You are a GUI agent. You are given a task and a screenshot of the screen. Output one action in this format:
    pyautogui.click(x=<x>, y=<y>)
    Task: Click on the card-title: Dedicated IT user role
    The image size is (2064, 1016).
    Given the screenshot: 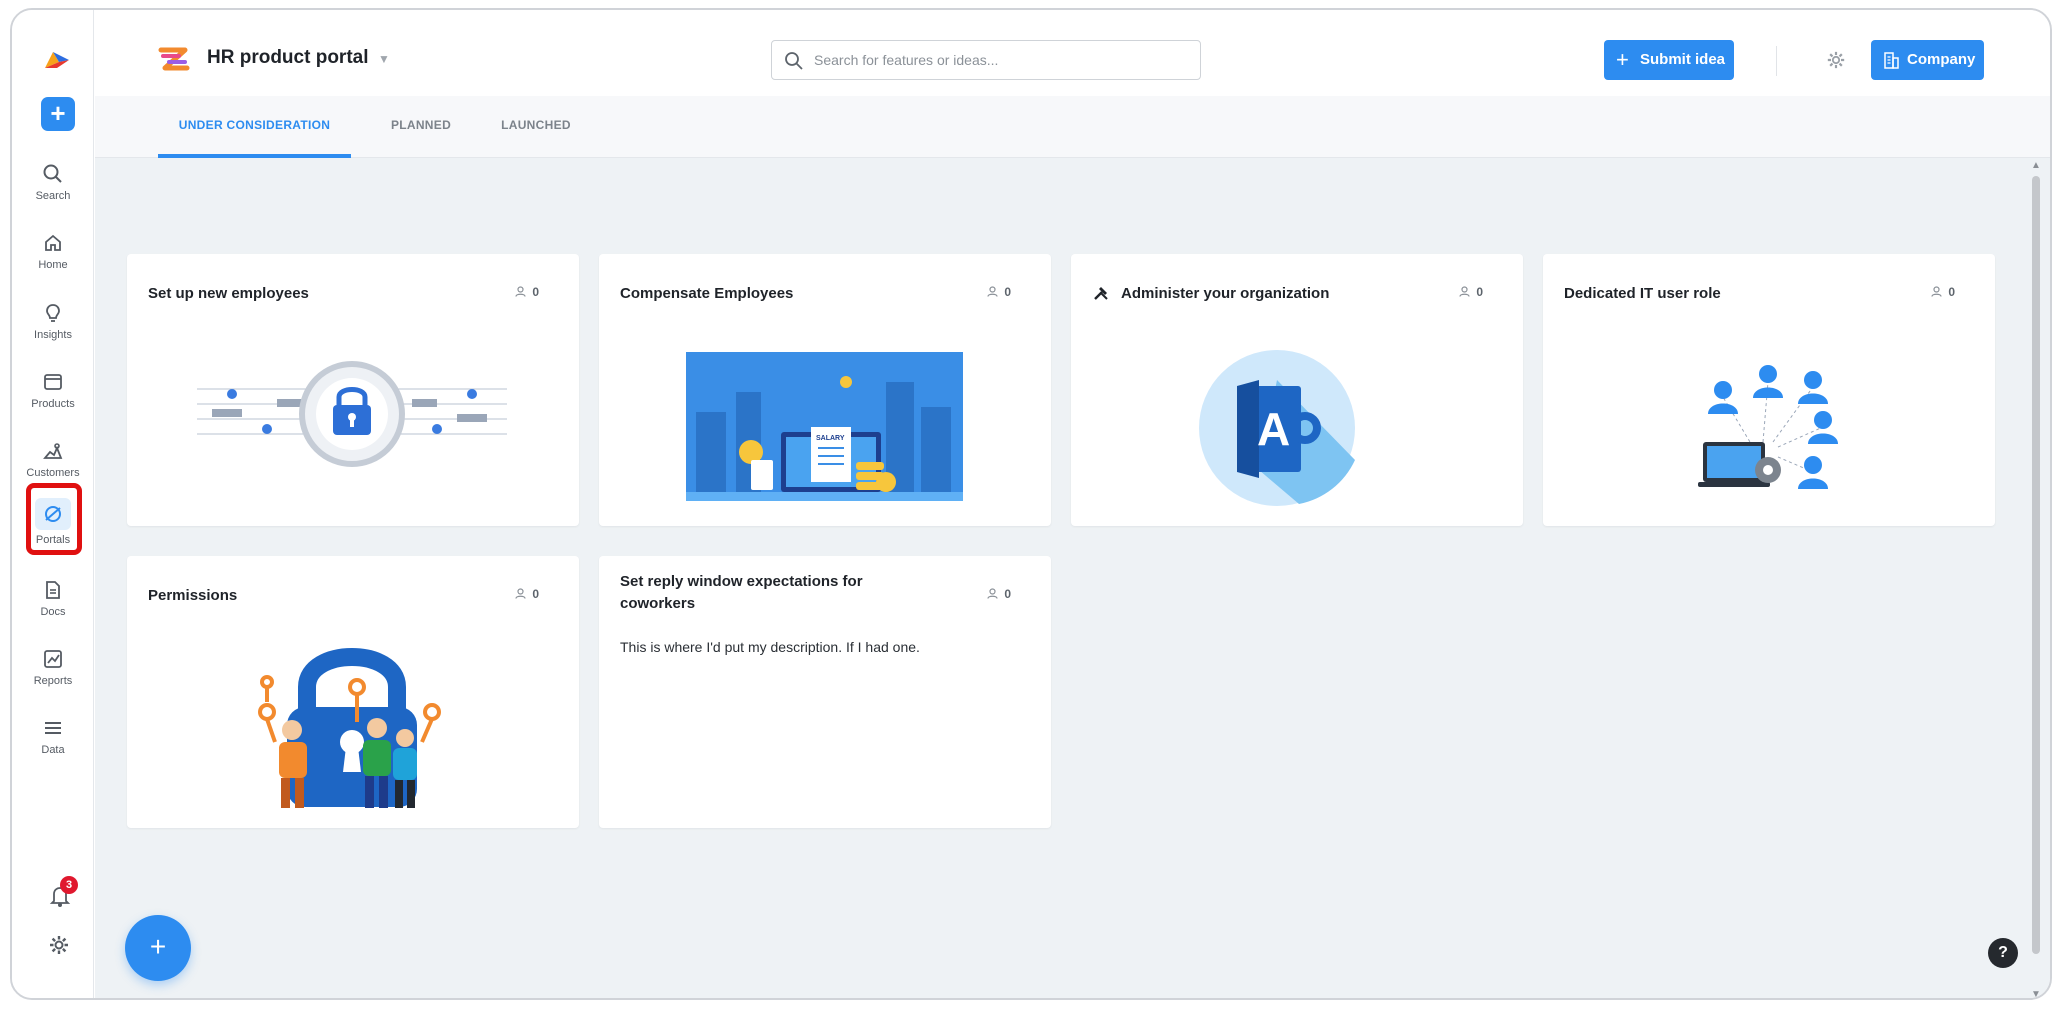 What is the action you would take?
    pyautogui.click(x=1642, y=293)
    